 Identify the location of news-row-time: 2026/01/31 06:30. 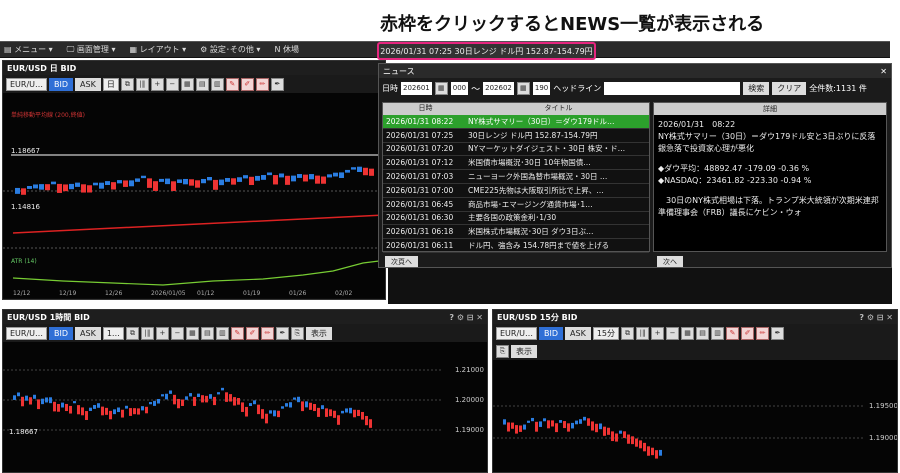
(420, 218).